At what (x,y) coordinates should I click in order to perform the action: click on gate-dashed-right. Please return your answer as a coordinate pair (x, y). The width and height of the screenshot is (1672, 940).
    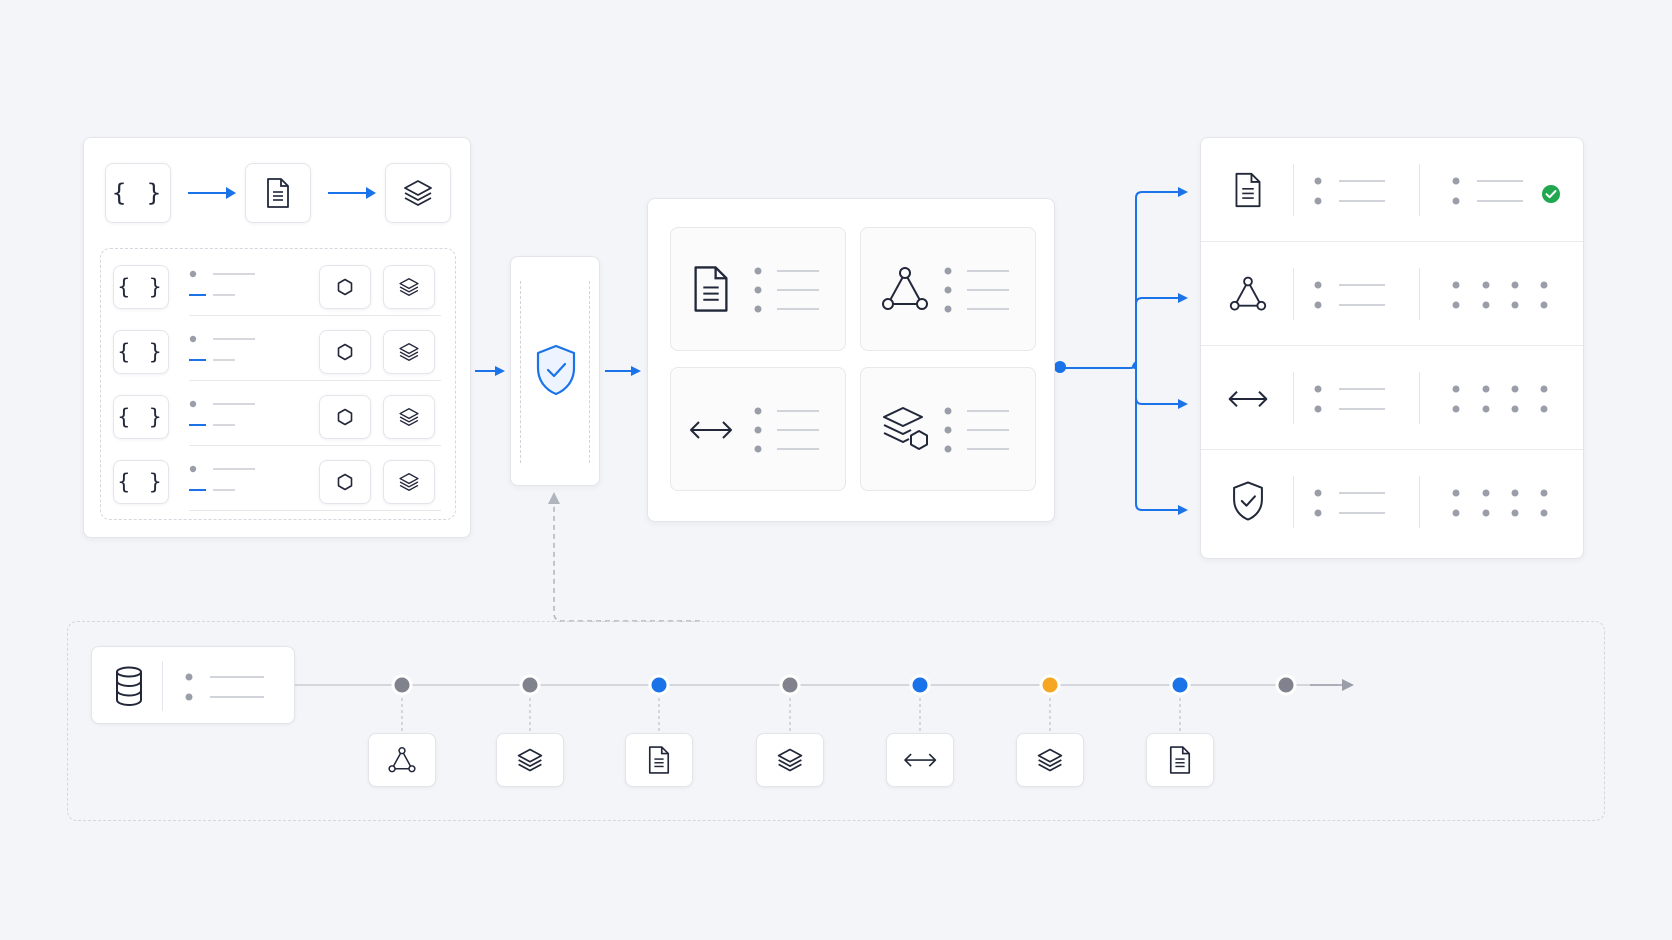
    Looking at the image, I should click on (589, 372).